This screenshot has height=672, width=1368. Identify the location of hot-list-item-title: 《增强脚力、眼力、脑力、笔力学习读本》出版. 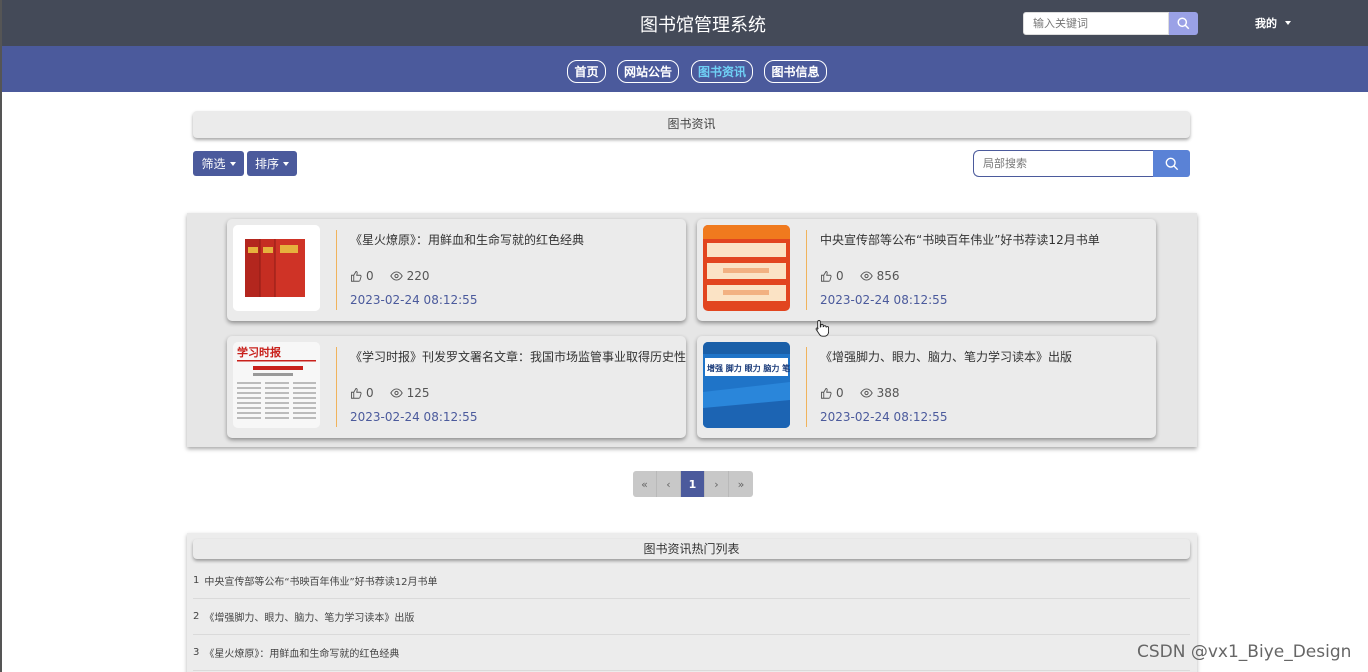
(309, 618).